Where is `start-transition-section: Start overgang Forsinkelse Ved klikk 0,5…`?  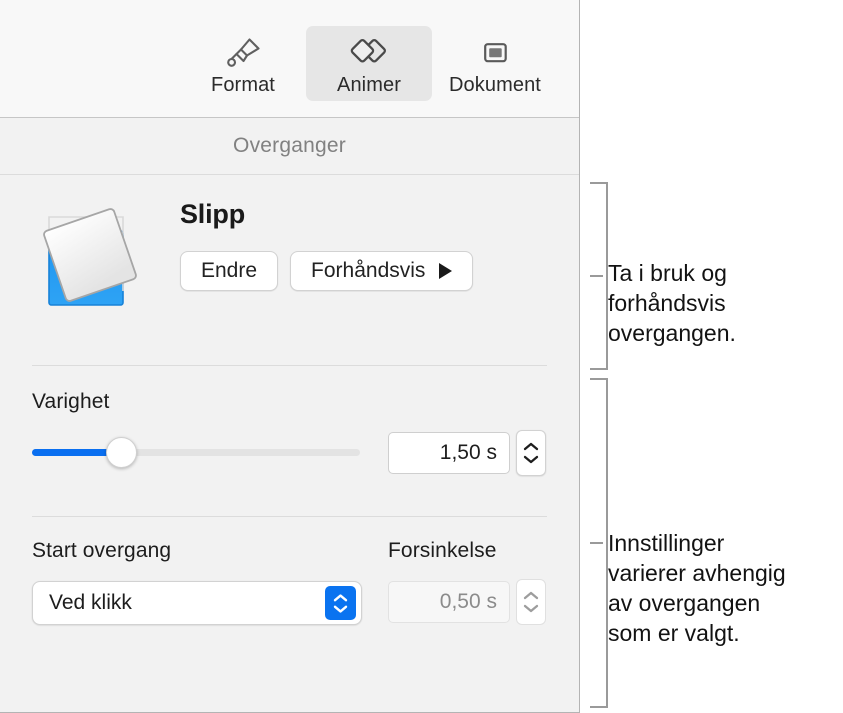
start-transition-section: Start overgang Forsinkelse Ved klikk 0,5… is located at coordinates (289, 593).